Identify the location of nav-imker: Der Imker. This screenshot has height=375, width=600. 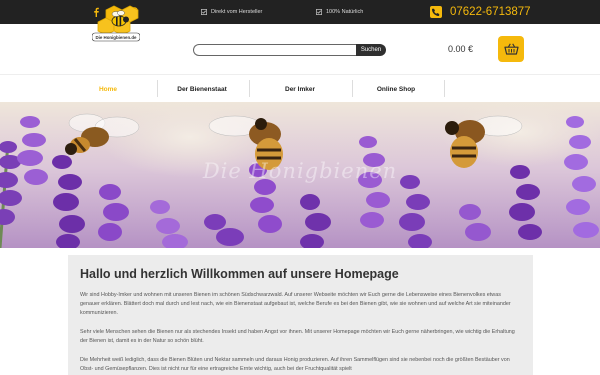
(300, 89).